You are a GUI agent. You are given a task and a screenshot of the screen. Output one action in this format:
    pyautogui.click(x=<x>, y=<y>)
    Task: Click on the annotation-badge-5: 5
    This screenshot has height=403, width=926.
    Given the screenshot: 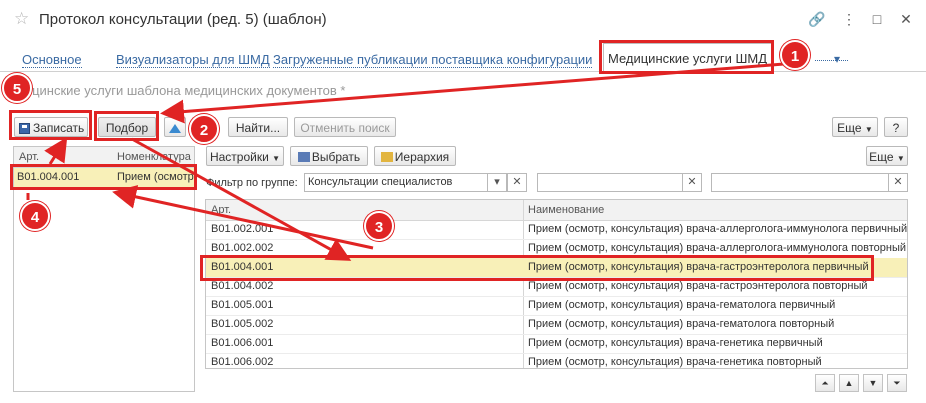 What is the action you would take?
    pyautogui.click(x=17, y=88)
    